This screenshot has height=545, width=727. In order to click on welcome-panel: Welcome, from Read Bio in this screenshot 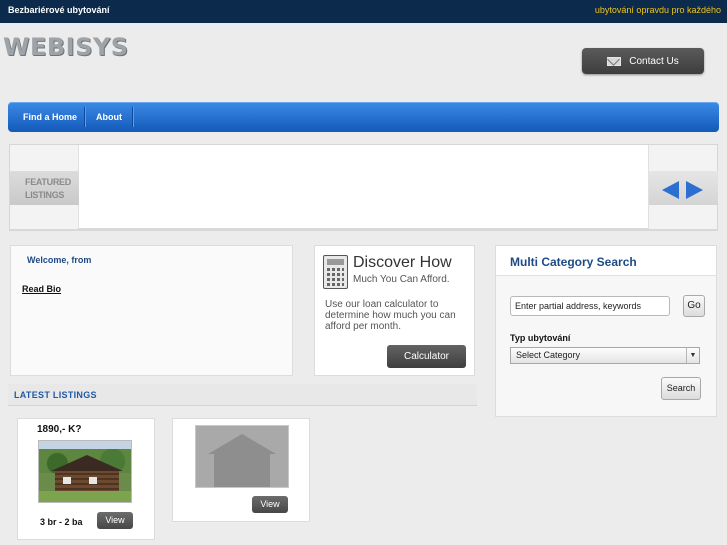, I will do `click(151, 310)`.